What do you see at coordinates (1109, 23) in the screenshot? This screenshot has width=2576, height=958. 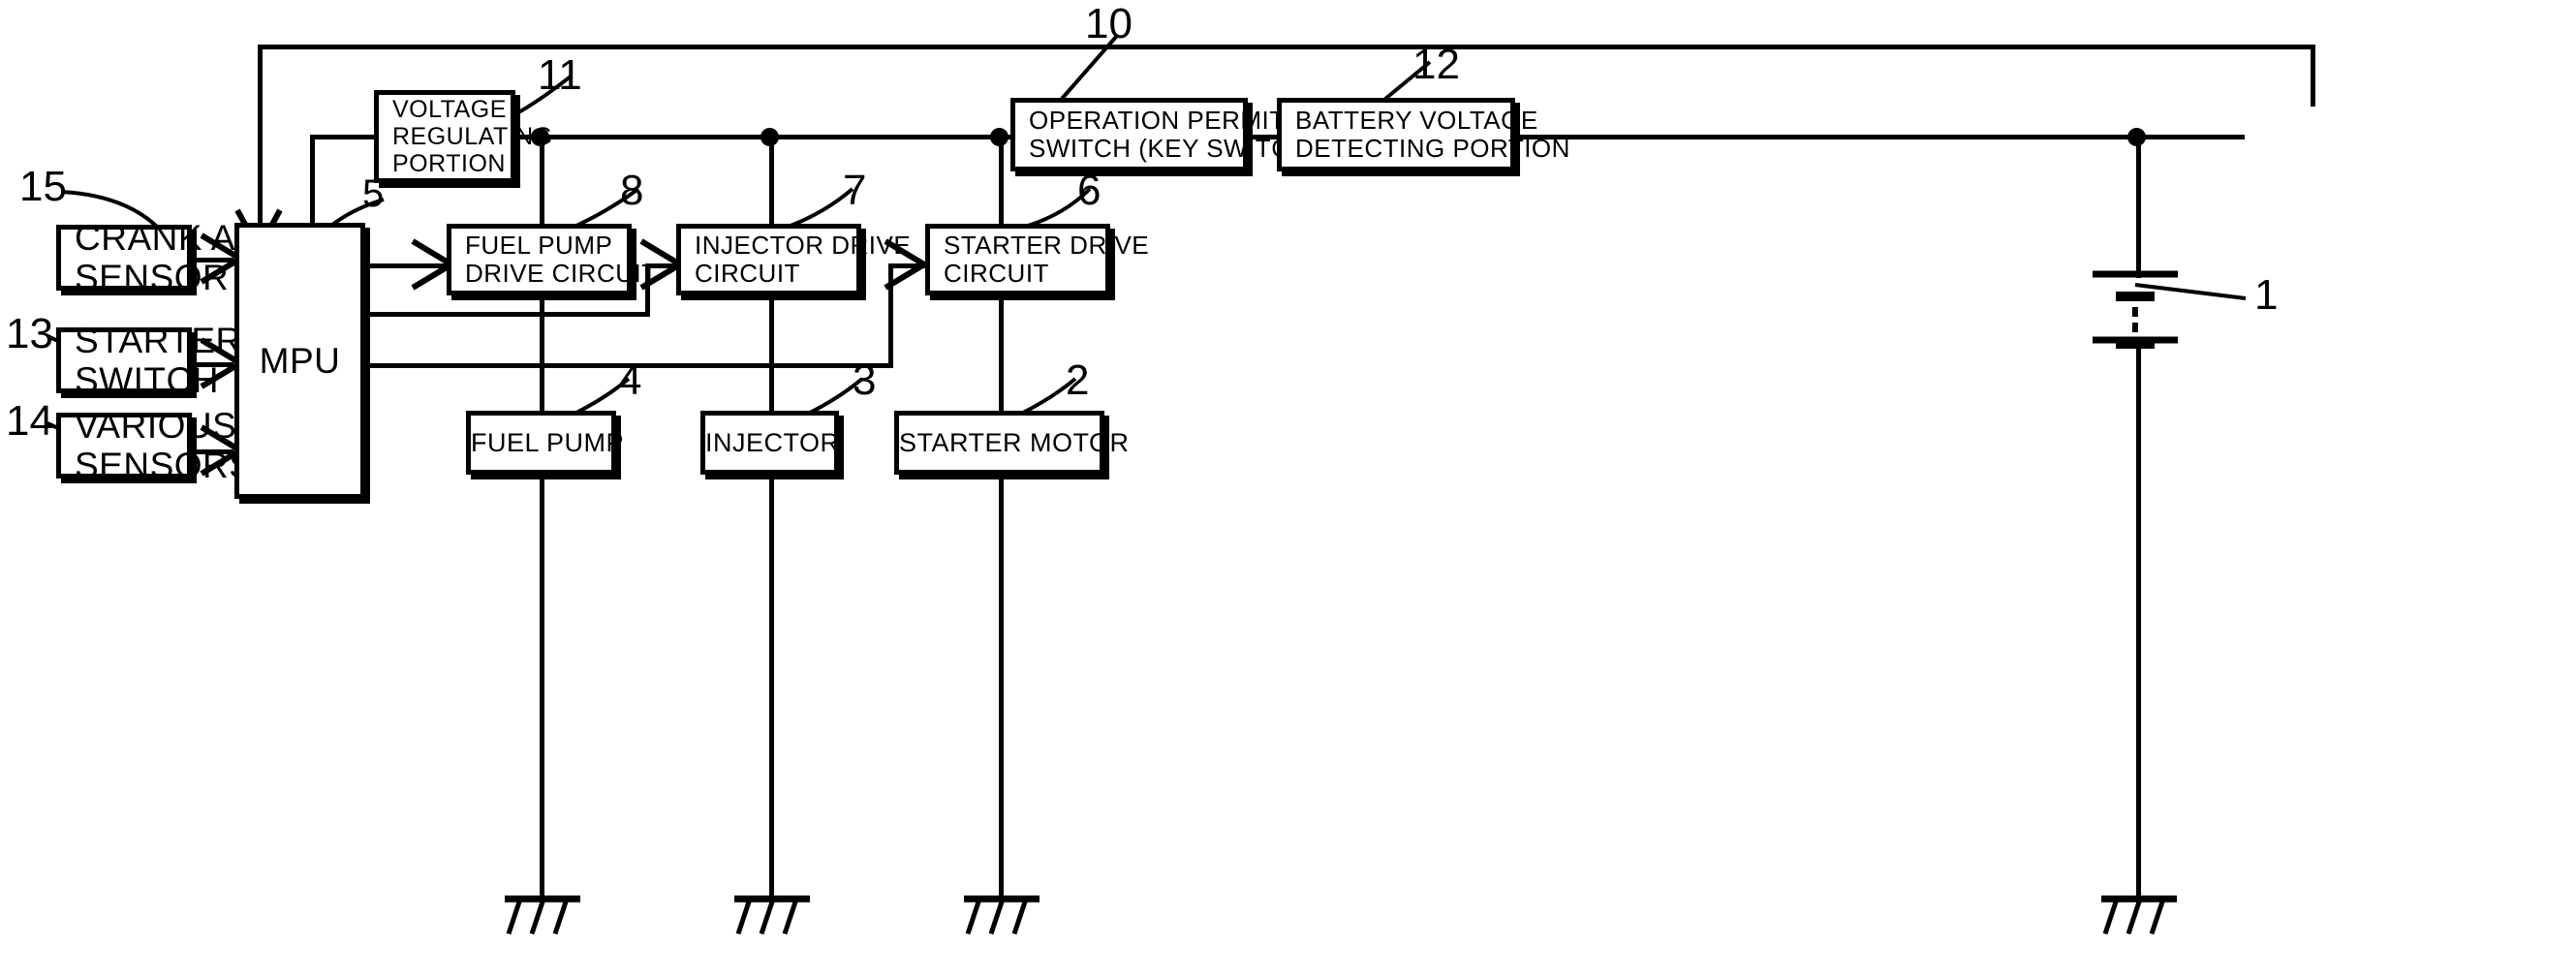 I see `reference-numeral-10: 10` at bounding box center [1109, 23].